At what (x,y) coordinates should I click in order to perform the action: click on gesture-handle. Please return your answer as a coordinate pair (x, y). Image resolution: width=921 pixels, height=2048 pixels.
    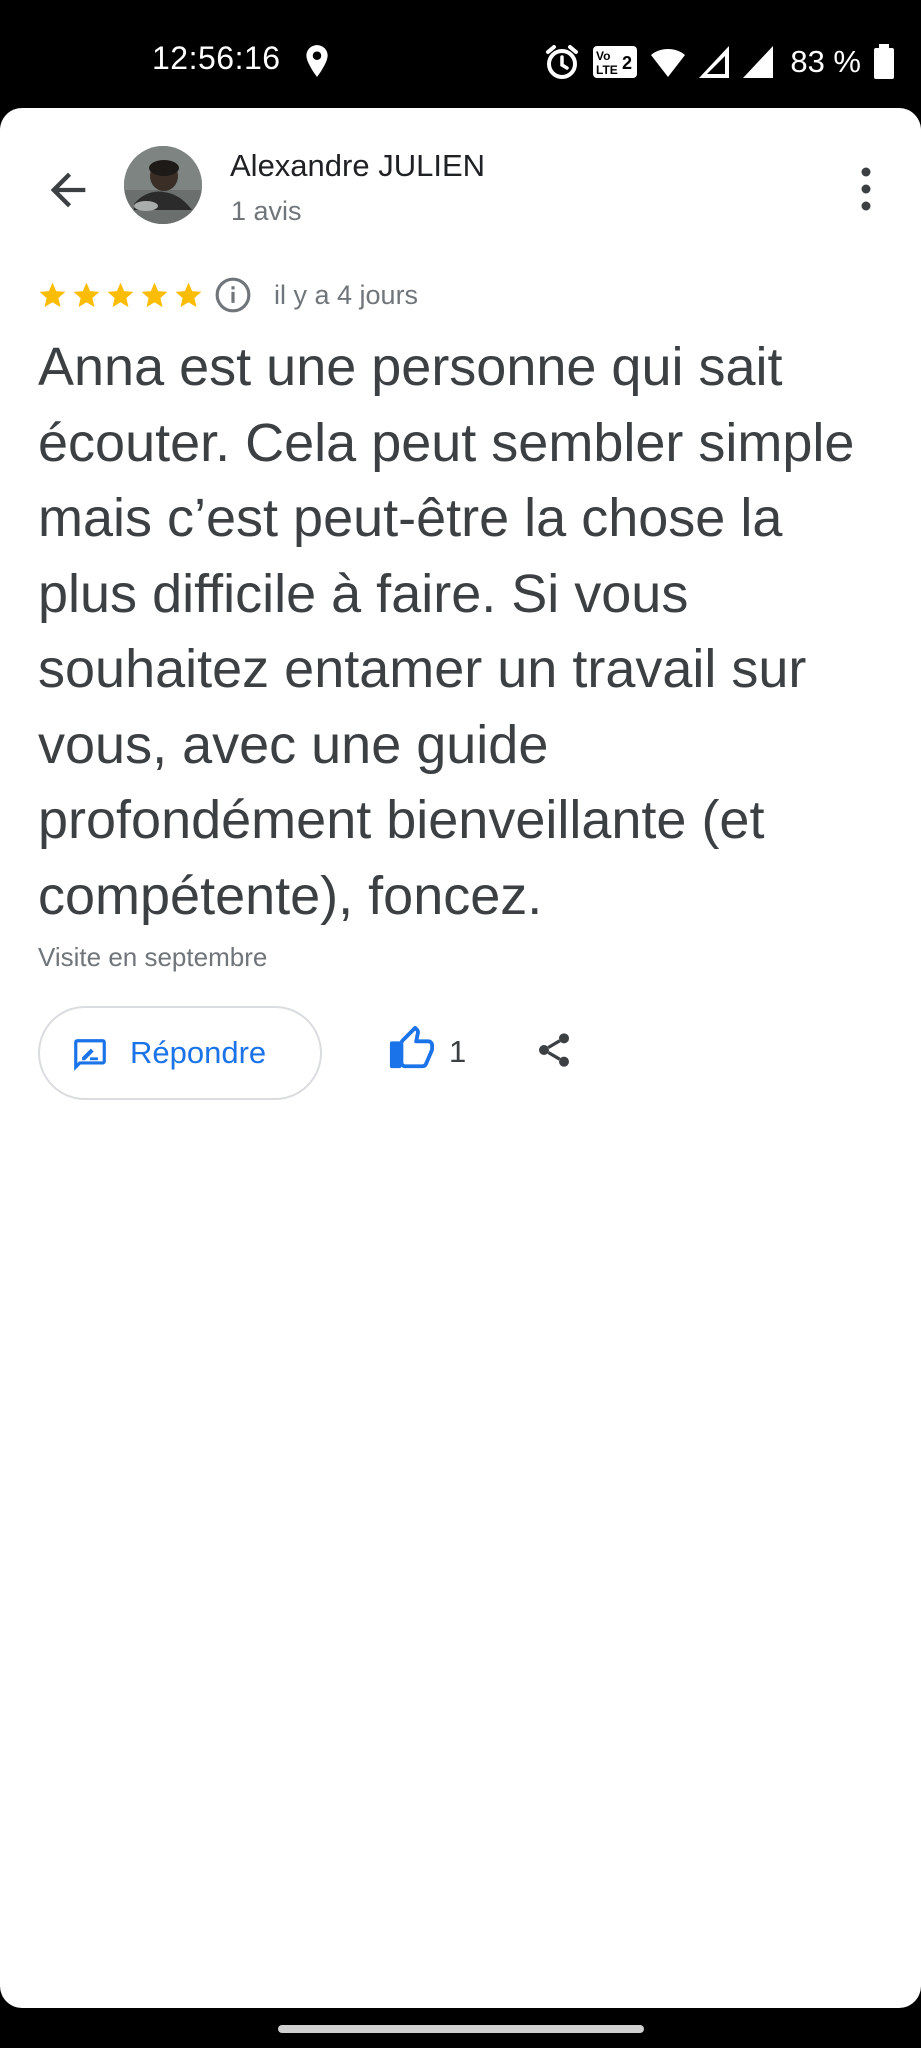
    Looking at the image, I should click on (461, 2029).